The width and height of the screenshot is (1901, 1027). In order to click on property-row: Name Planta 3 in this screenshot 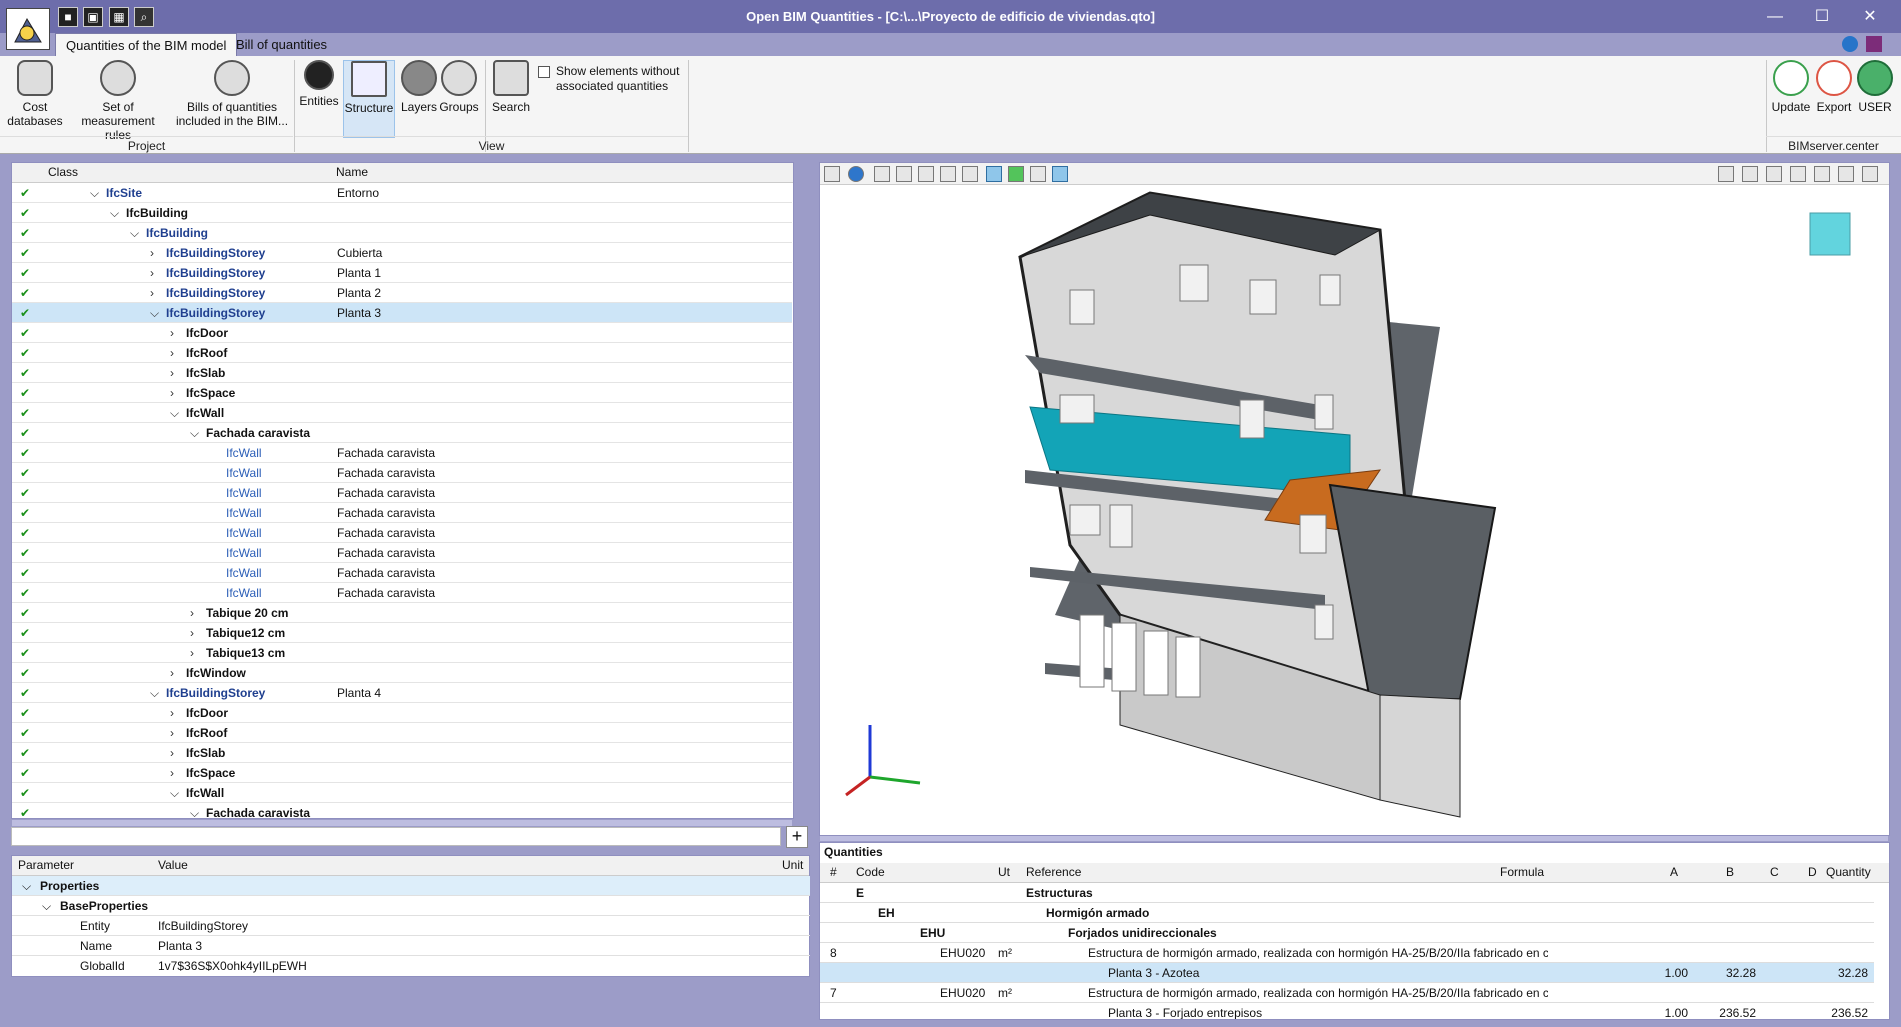, I will do `click(411, 946)`.